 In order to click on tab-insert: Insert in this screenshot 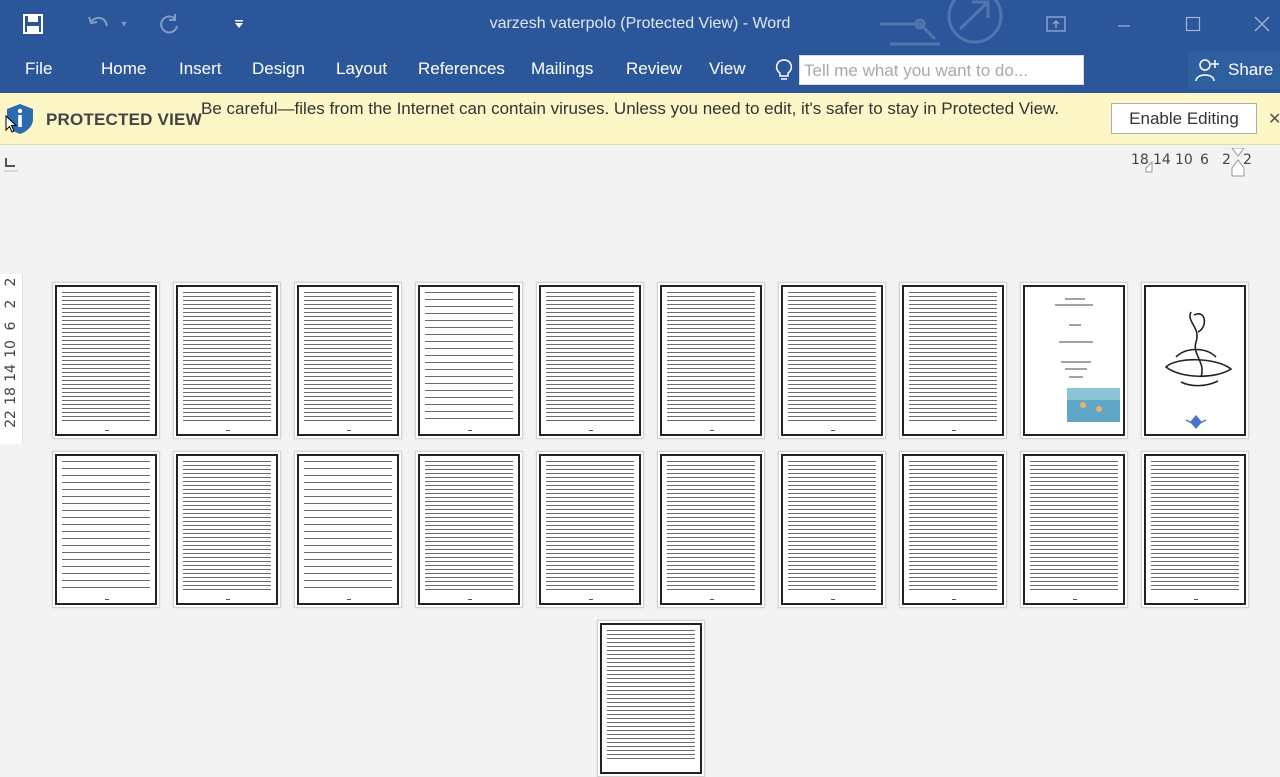, I will do `click(200, 69)`.